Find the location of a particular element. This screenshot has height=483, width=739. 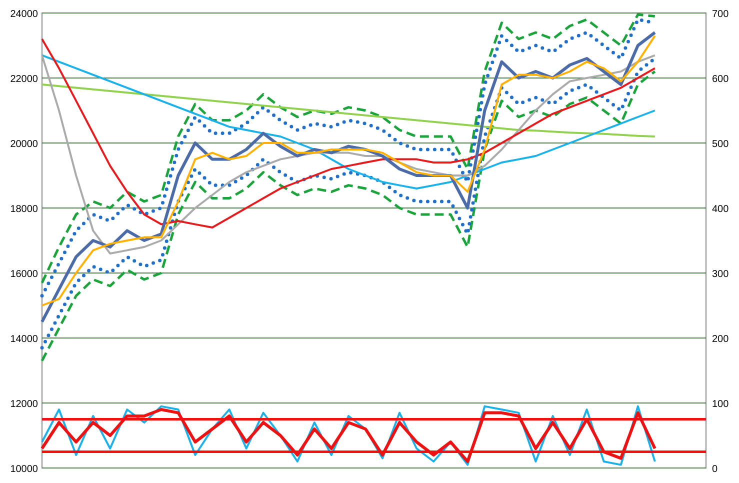

axis-tick-label: 14000 is located at coordinates (24, 339).